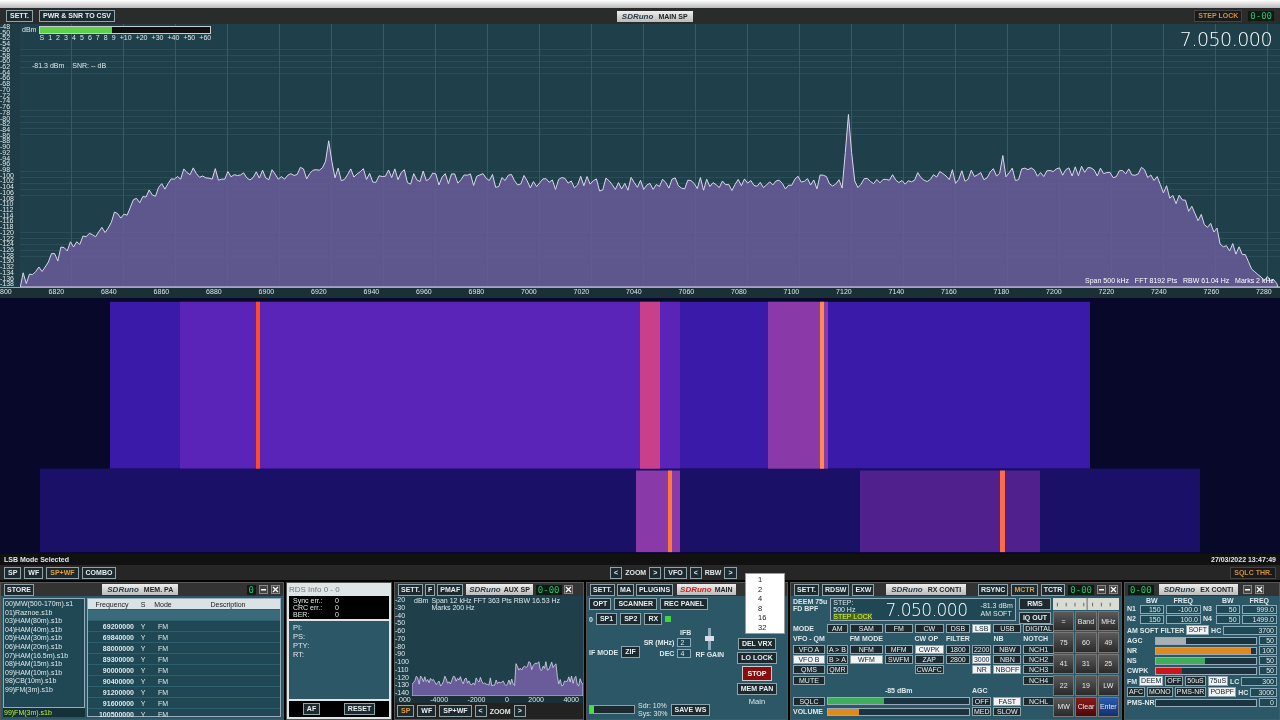 This screenshot has width=1280, height=720. What do you see at coordinates (1225, 39) in the screenshot?
I see `frequency-display: 7.050.000` at bounding box center [1225, 39].